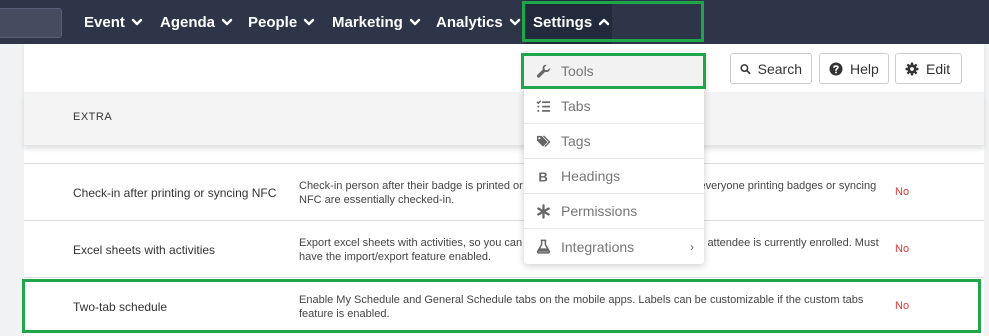 The width and height of the screenshot is (989, 336). What do you see at coordinates (598, 246) in the screenshot?
I see `menu-item-label: Integrations` at bounding box center [598, 246].